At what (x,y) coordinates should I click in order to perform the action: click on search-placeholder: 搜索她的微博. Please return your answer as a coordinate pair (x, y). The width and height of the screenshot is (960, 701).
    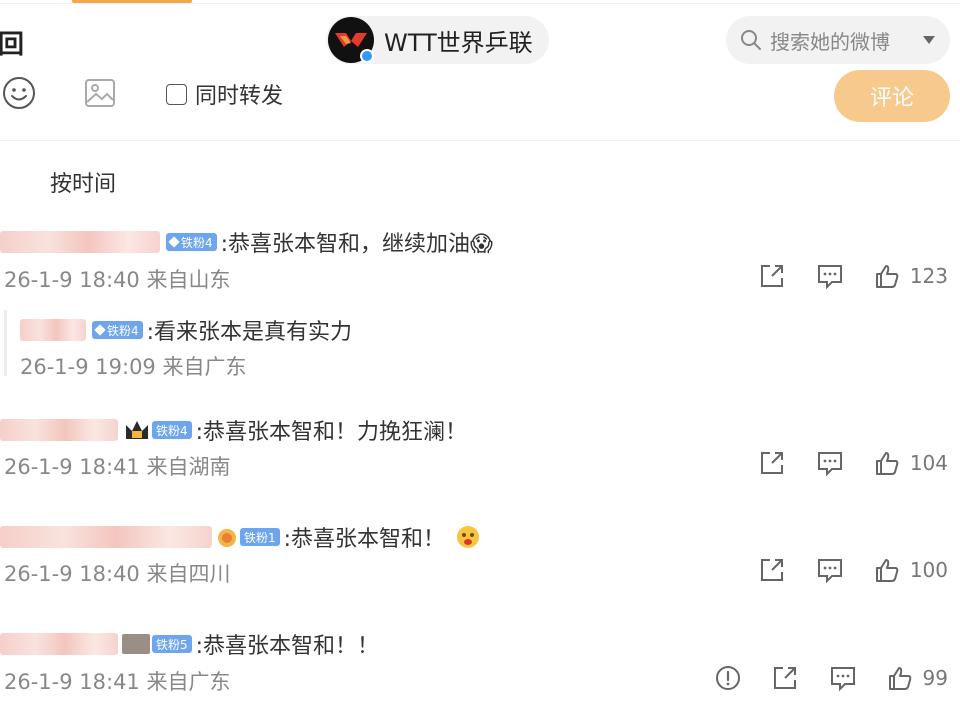
    Looking at the image, I should click on (830, 41).